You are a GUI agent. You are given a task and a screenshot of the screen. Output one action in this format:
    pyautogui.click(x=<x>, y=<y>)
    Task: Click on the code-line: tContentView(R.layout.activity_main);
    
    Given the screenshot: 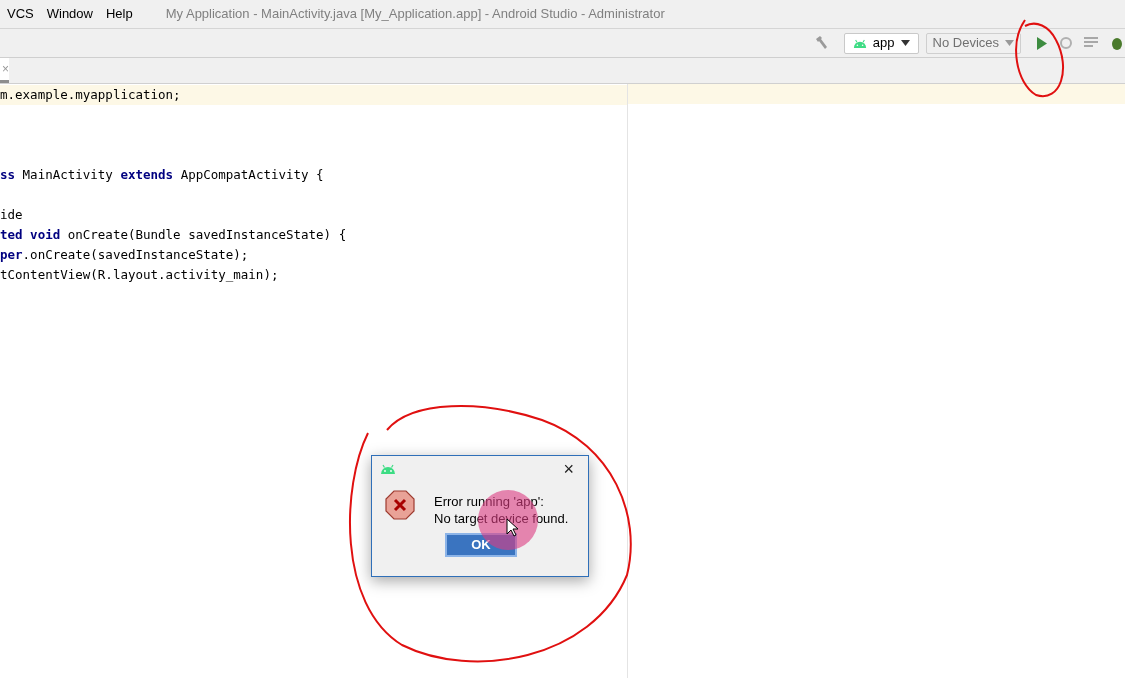 What is the action you would take?
    pyautogui.click(x=139, y=274)
    